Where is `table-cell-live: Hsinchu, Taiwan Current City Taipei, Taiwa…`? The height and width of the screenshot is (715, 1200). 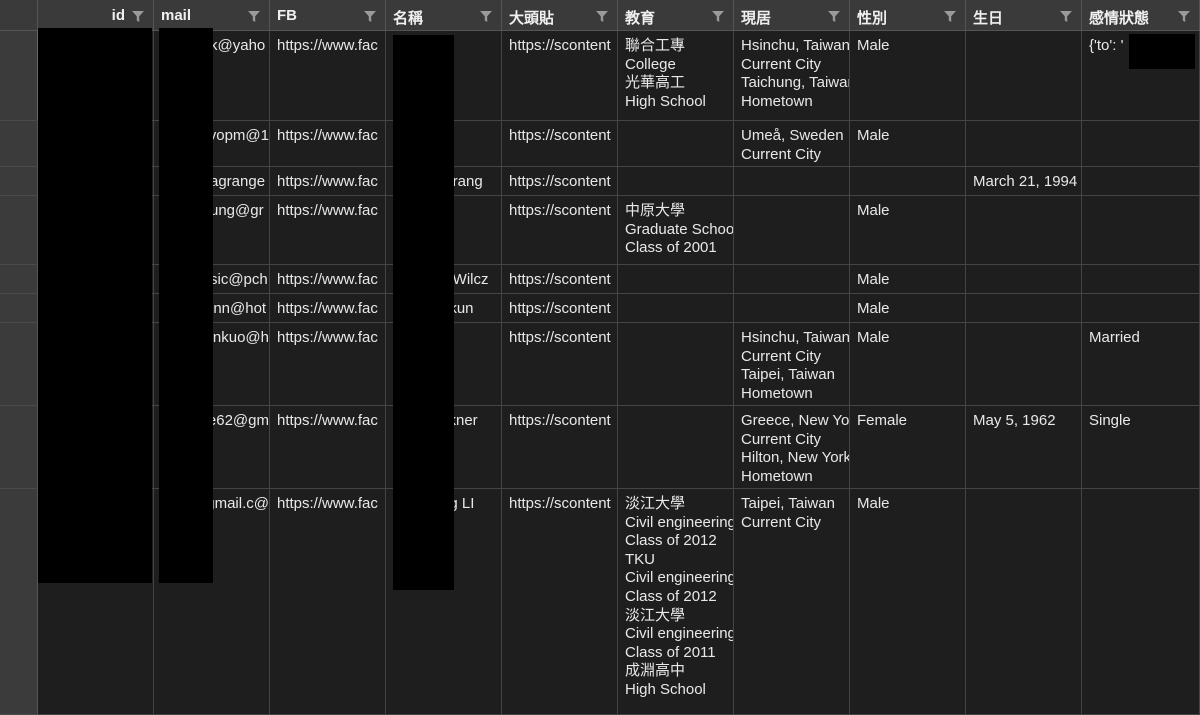
table-cell-live: Hsinchu, Taiwan Current City Taipei, Taiwa… is located at coordinates (792, 364).